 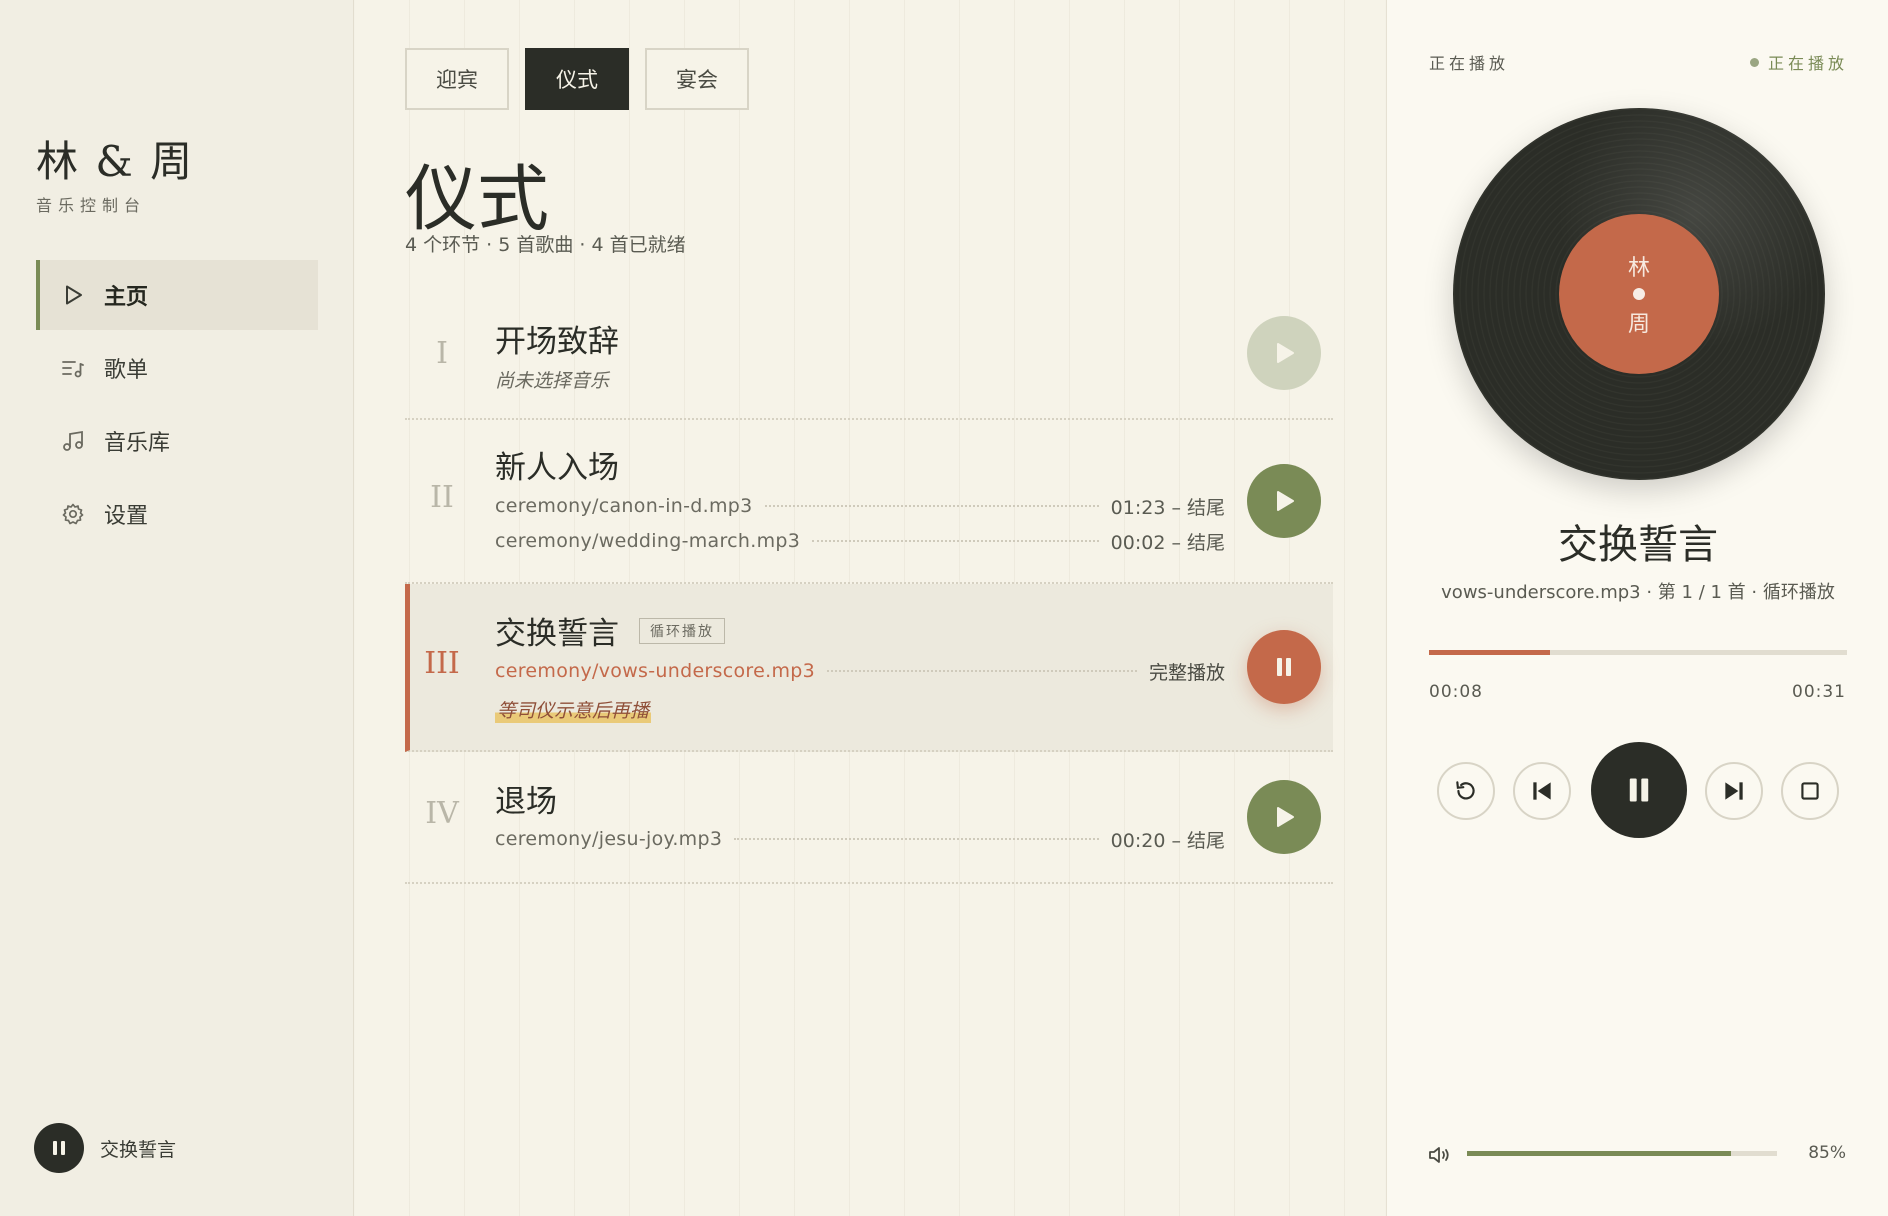 I want to click on now-playing-label: 正在播放, so click(x=1469, y=63).